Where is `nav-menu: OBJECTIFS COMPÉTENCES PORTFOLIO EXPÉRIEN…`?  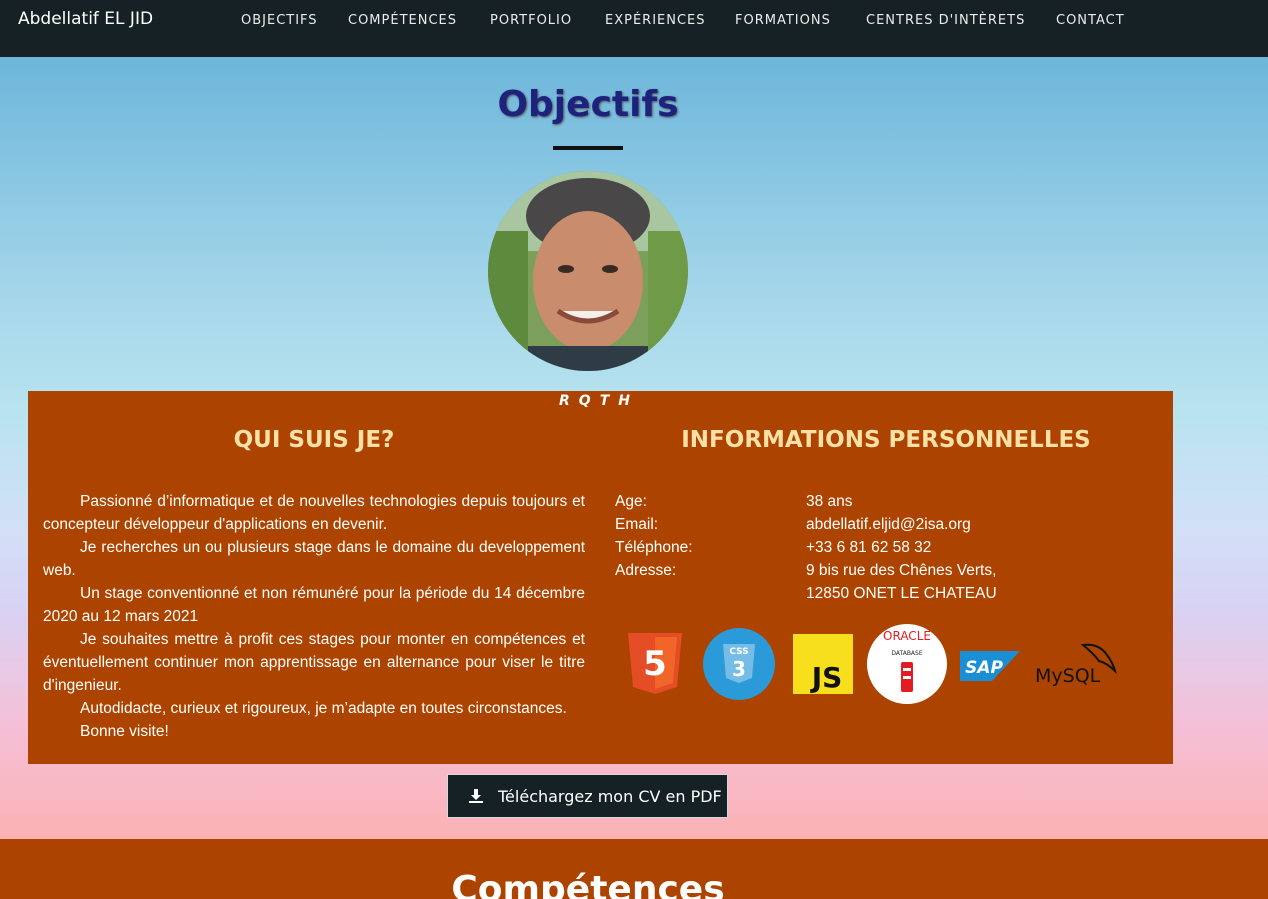 nav-menu: OBJECTIFS COMPÉTENCES PORTFOLIO EXPÉRIEN… is located at coordinates (634, 23).